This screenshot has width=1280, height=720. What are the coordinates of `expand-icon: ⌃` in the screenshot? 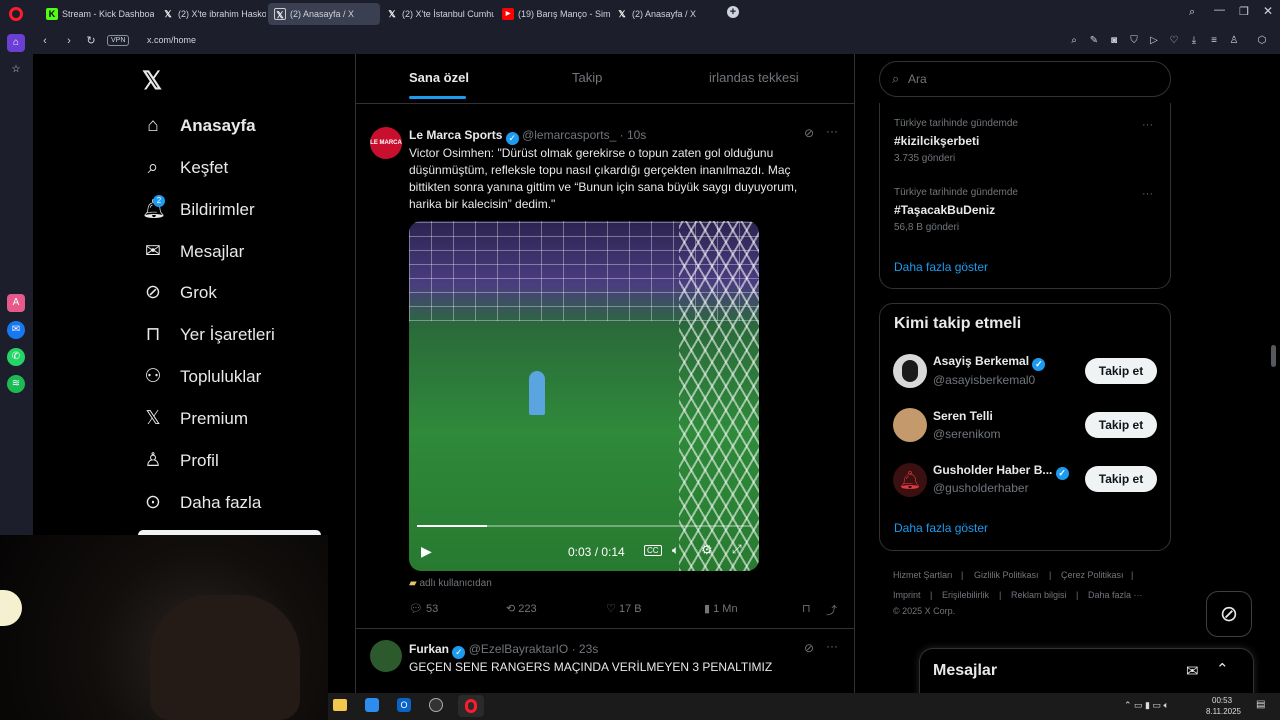 It's located at (1222, 669).